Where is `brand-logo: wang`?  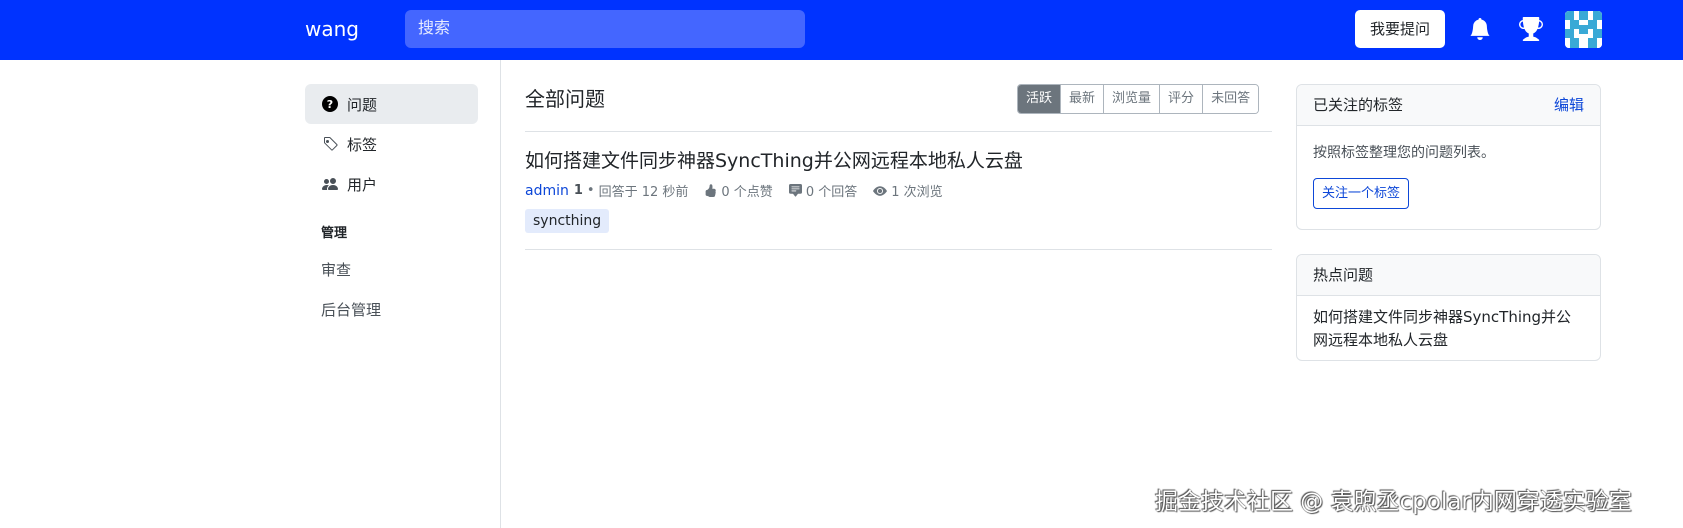
brand-logo: wang is located at coordinates (332, 29).